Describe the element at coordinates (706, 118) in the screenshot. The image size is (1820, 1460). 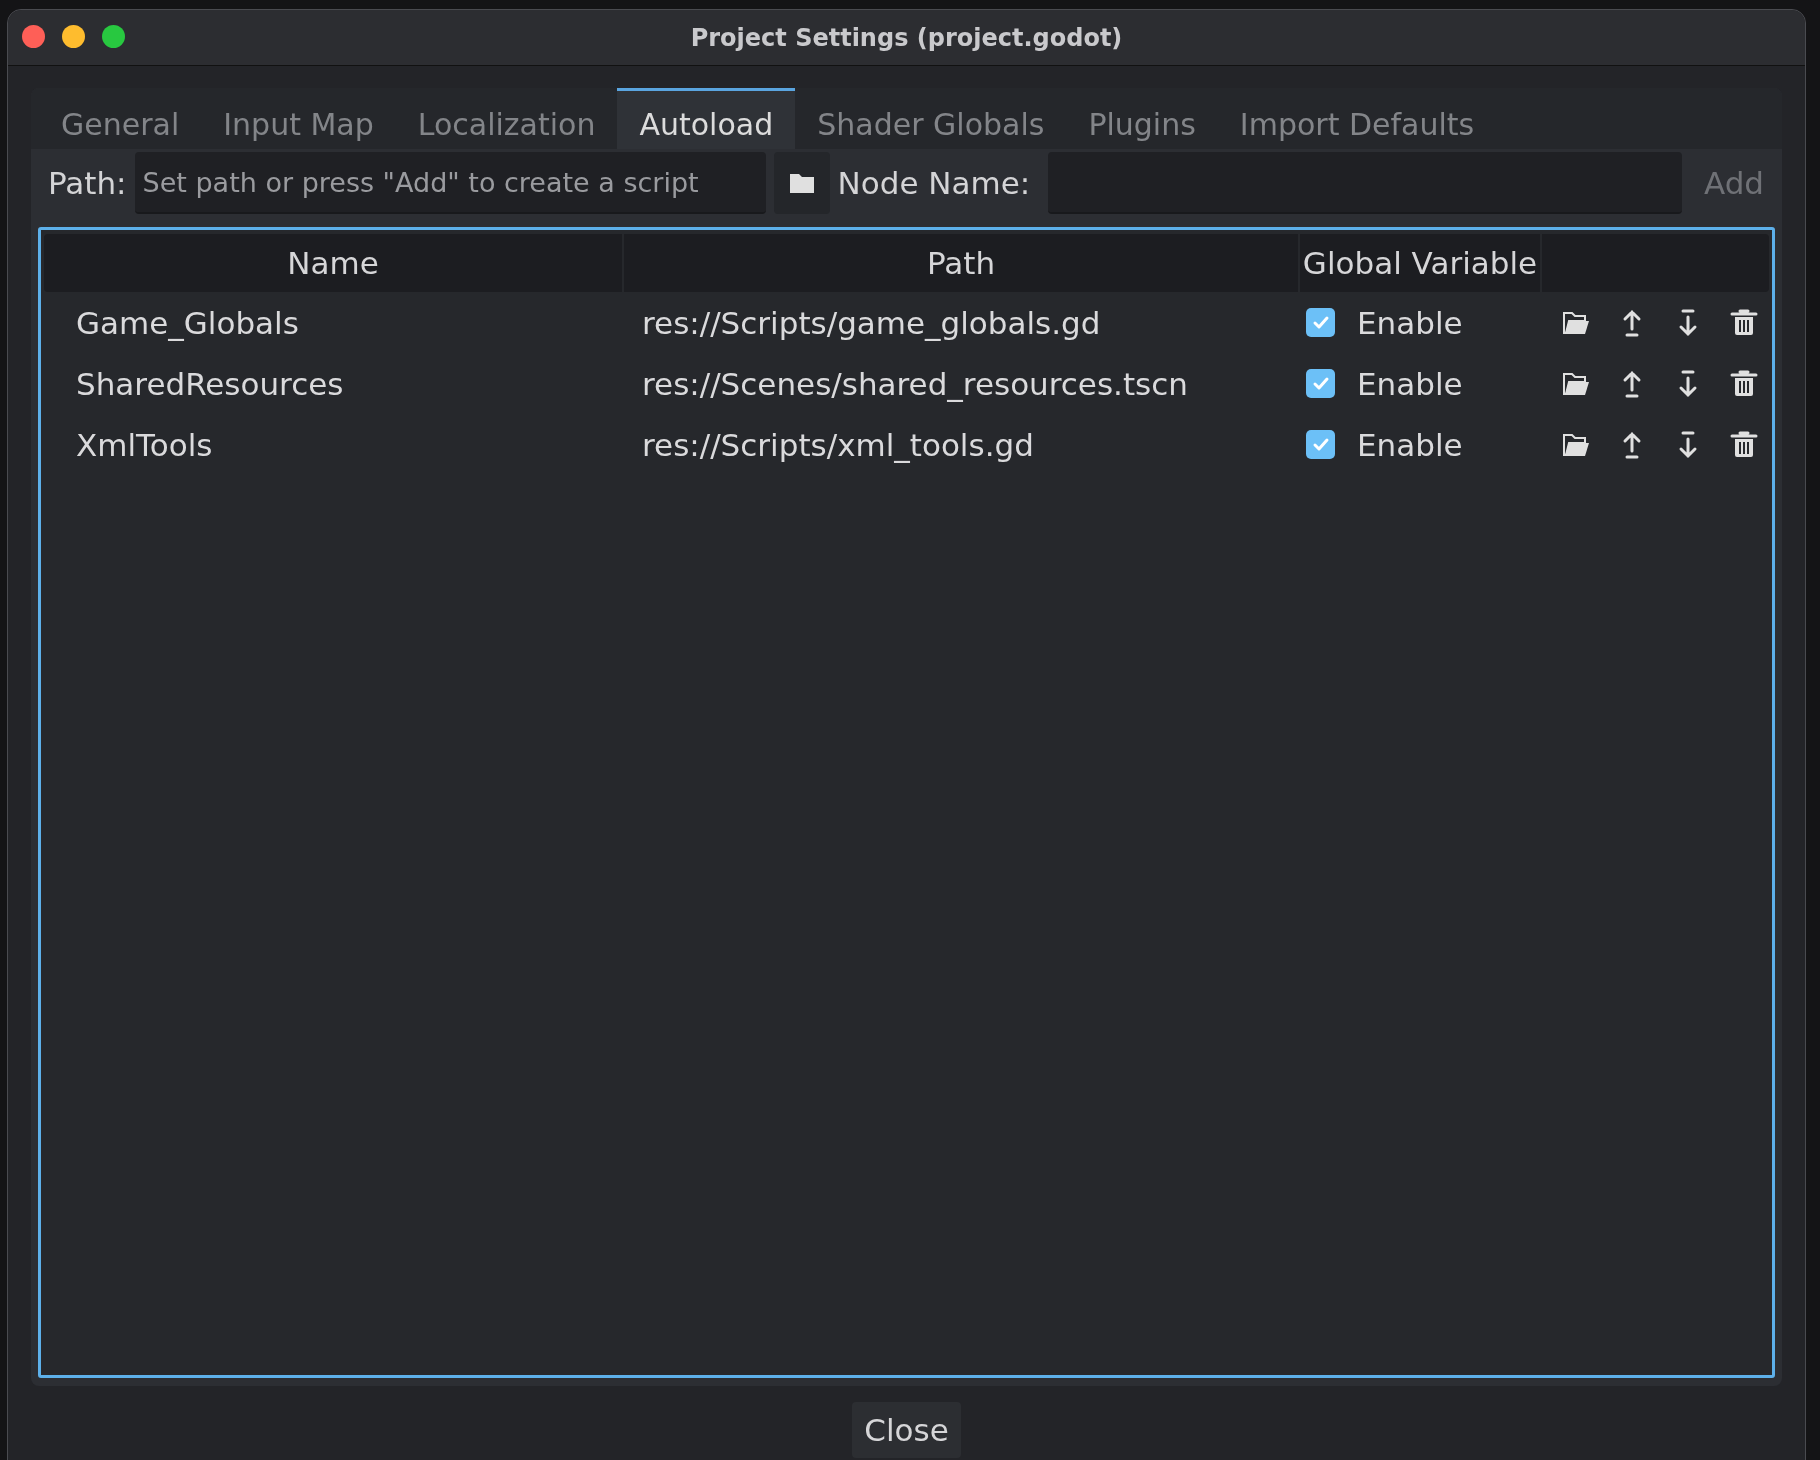
I see `tab: Autoload` at that location.